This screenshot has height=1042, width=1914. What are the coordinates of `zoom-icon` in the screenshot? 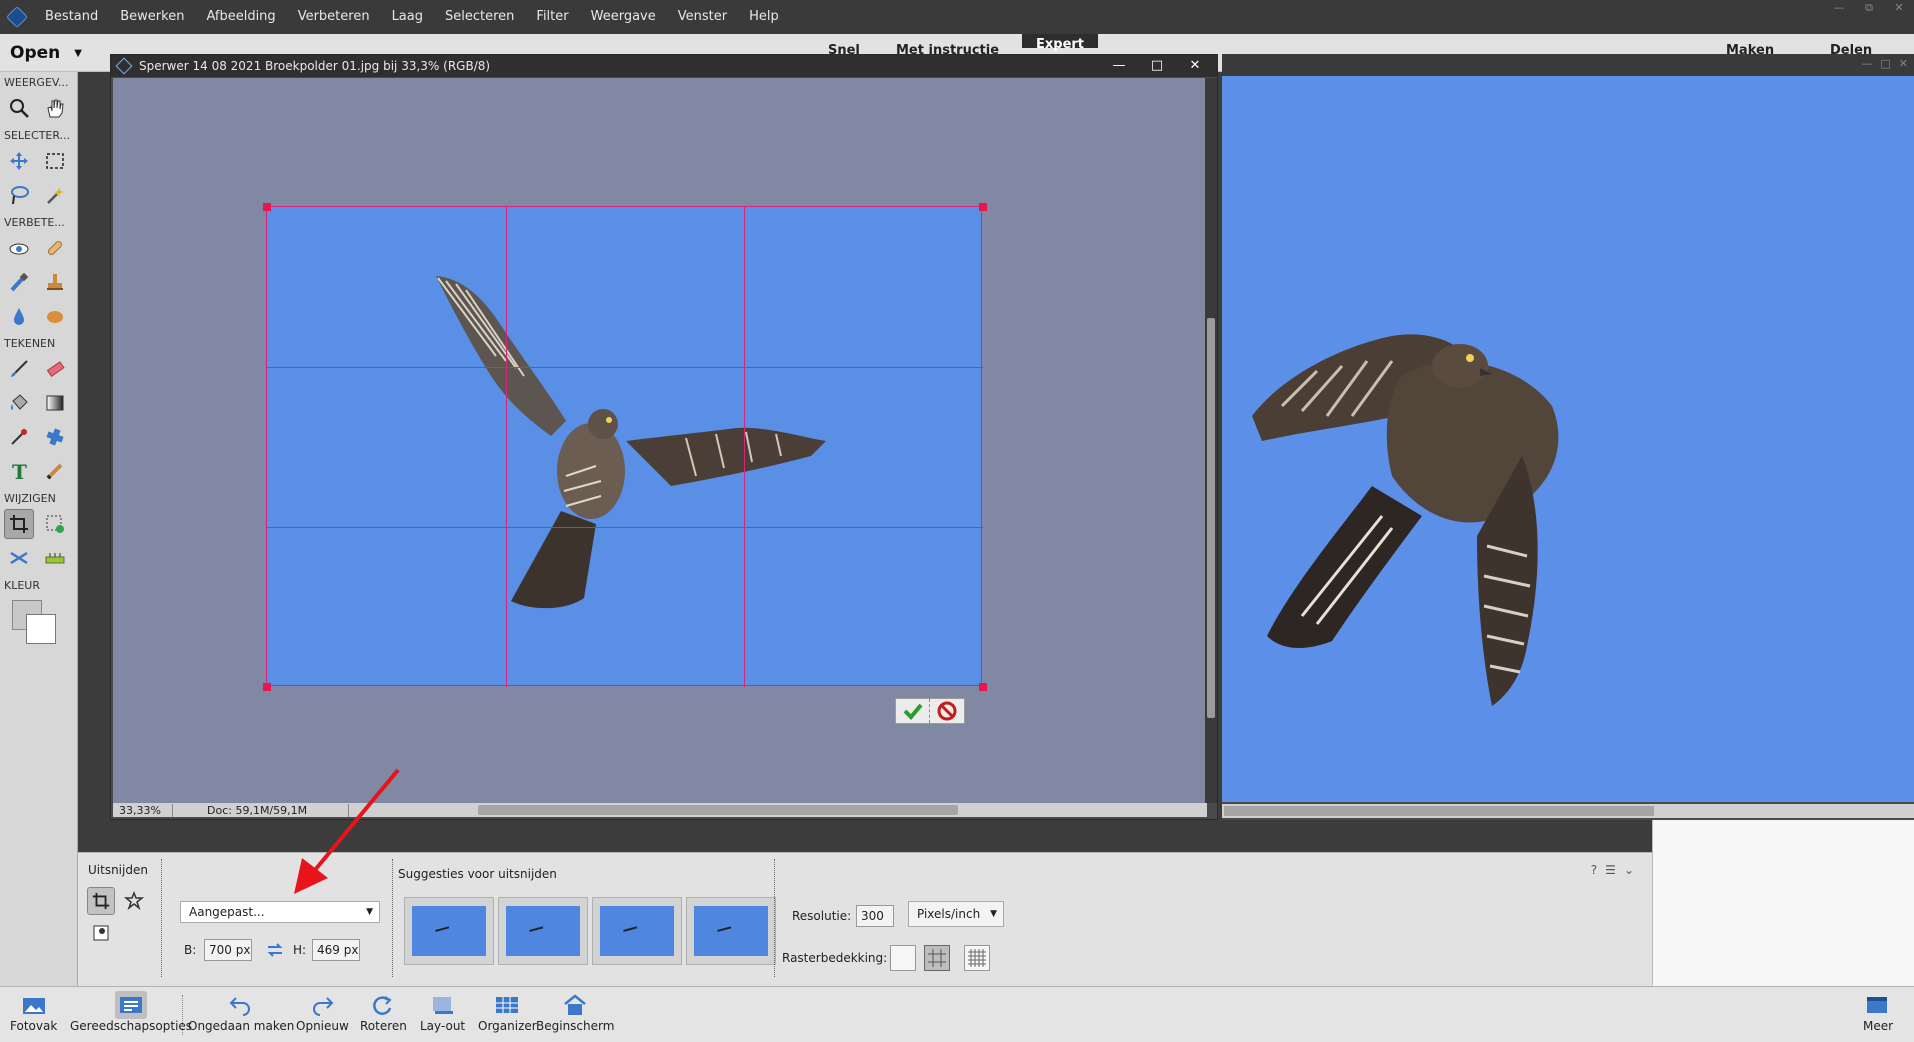 It's located at (19, 108).